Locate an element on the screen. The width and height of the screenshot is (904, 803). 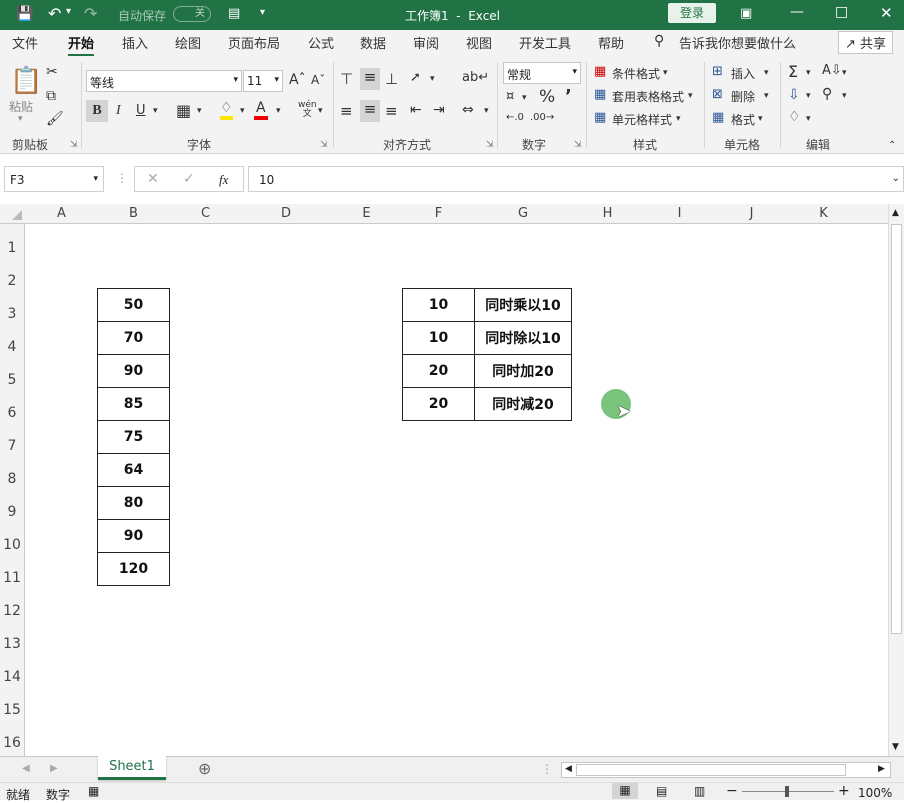
increase-font-icon: Aˆ is located at coordinates (297, 80).